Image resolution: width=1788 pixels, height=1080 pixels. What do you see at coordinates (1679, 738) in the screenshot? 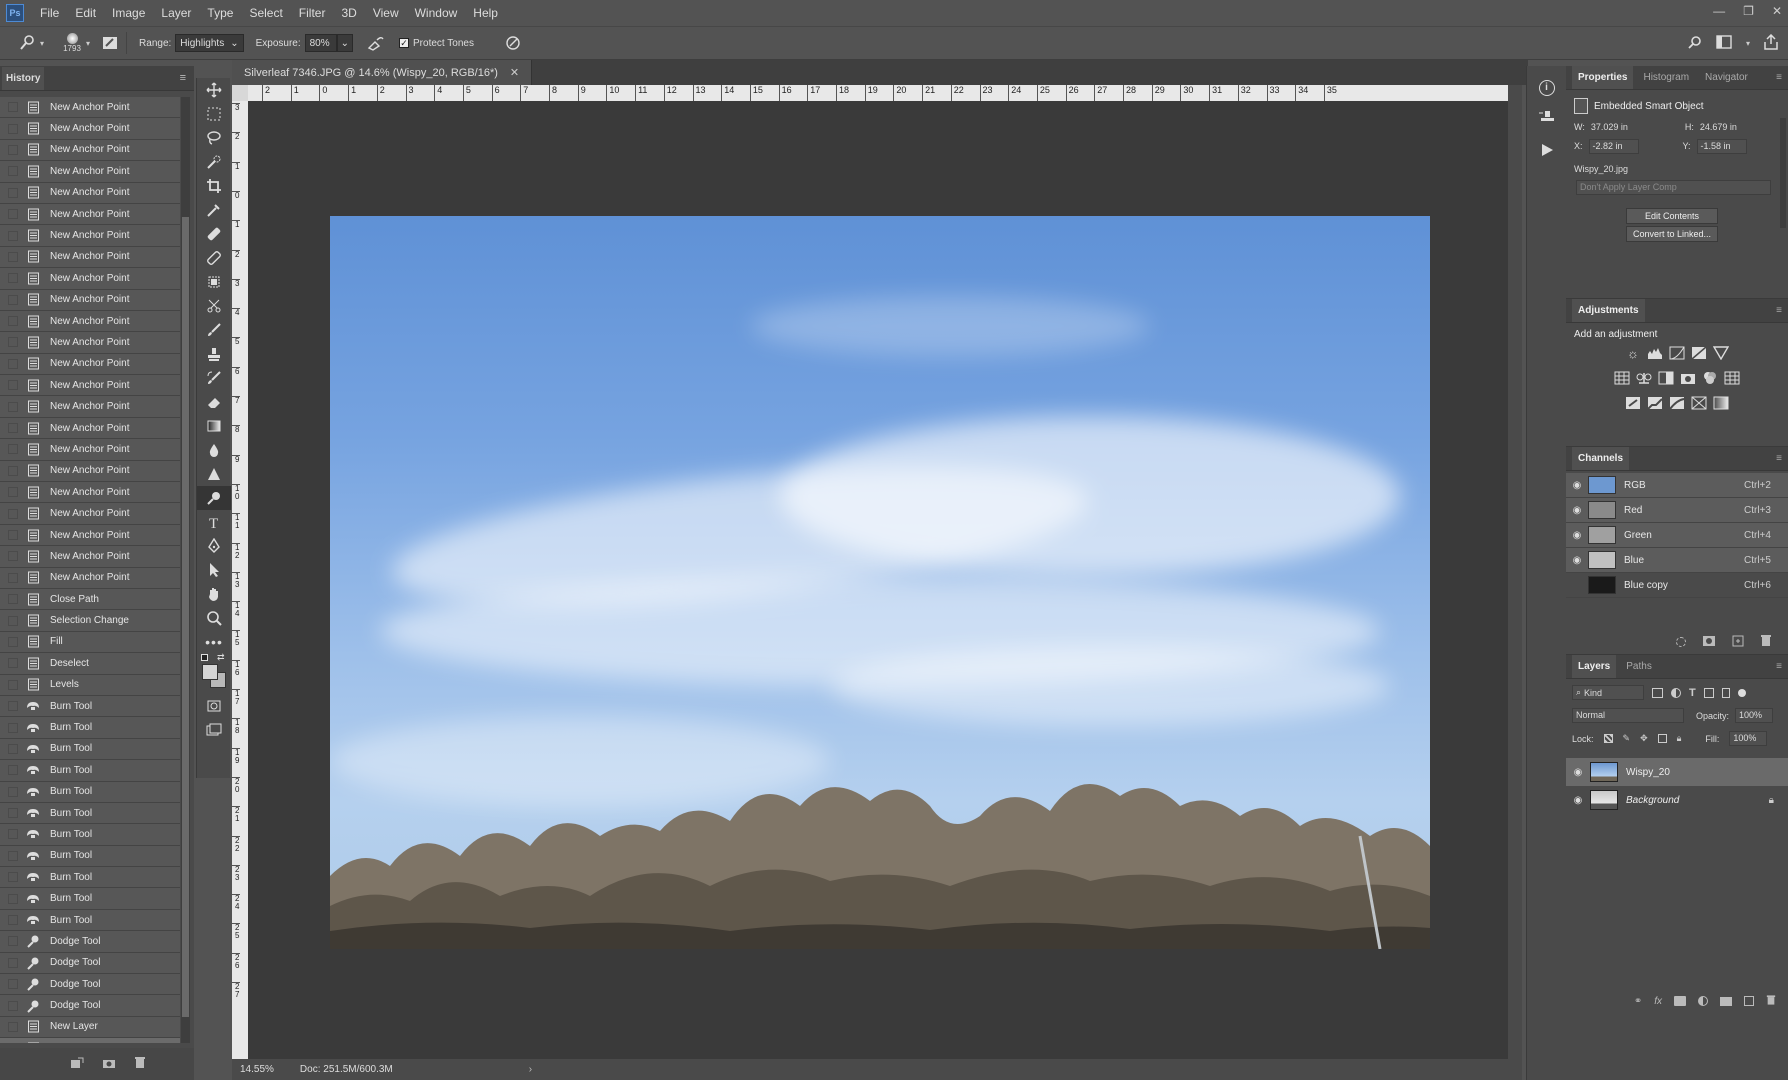
I see `lock-all-icon: 🔒︎` at bounding box center [1679, 738].